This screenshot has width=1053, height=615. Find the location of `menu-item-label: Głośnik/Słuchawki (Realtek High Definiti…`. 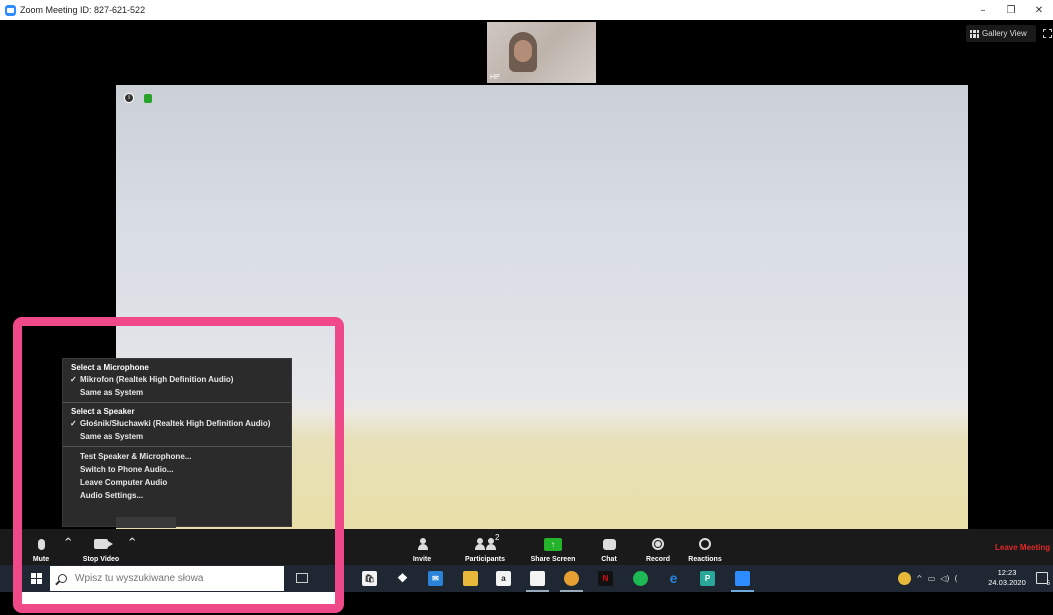

menu-item-label: Głośnik/Słuchawki (Realtek High Definiti… is located at coordinates (175, 423).